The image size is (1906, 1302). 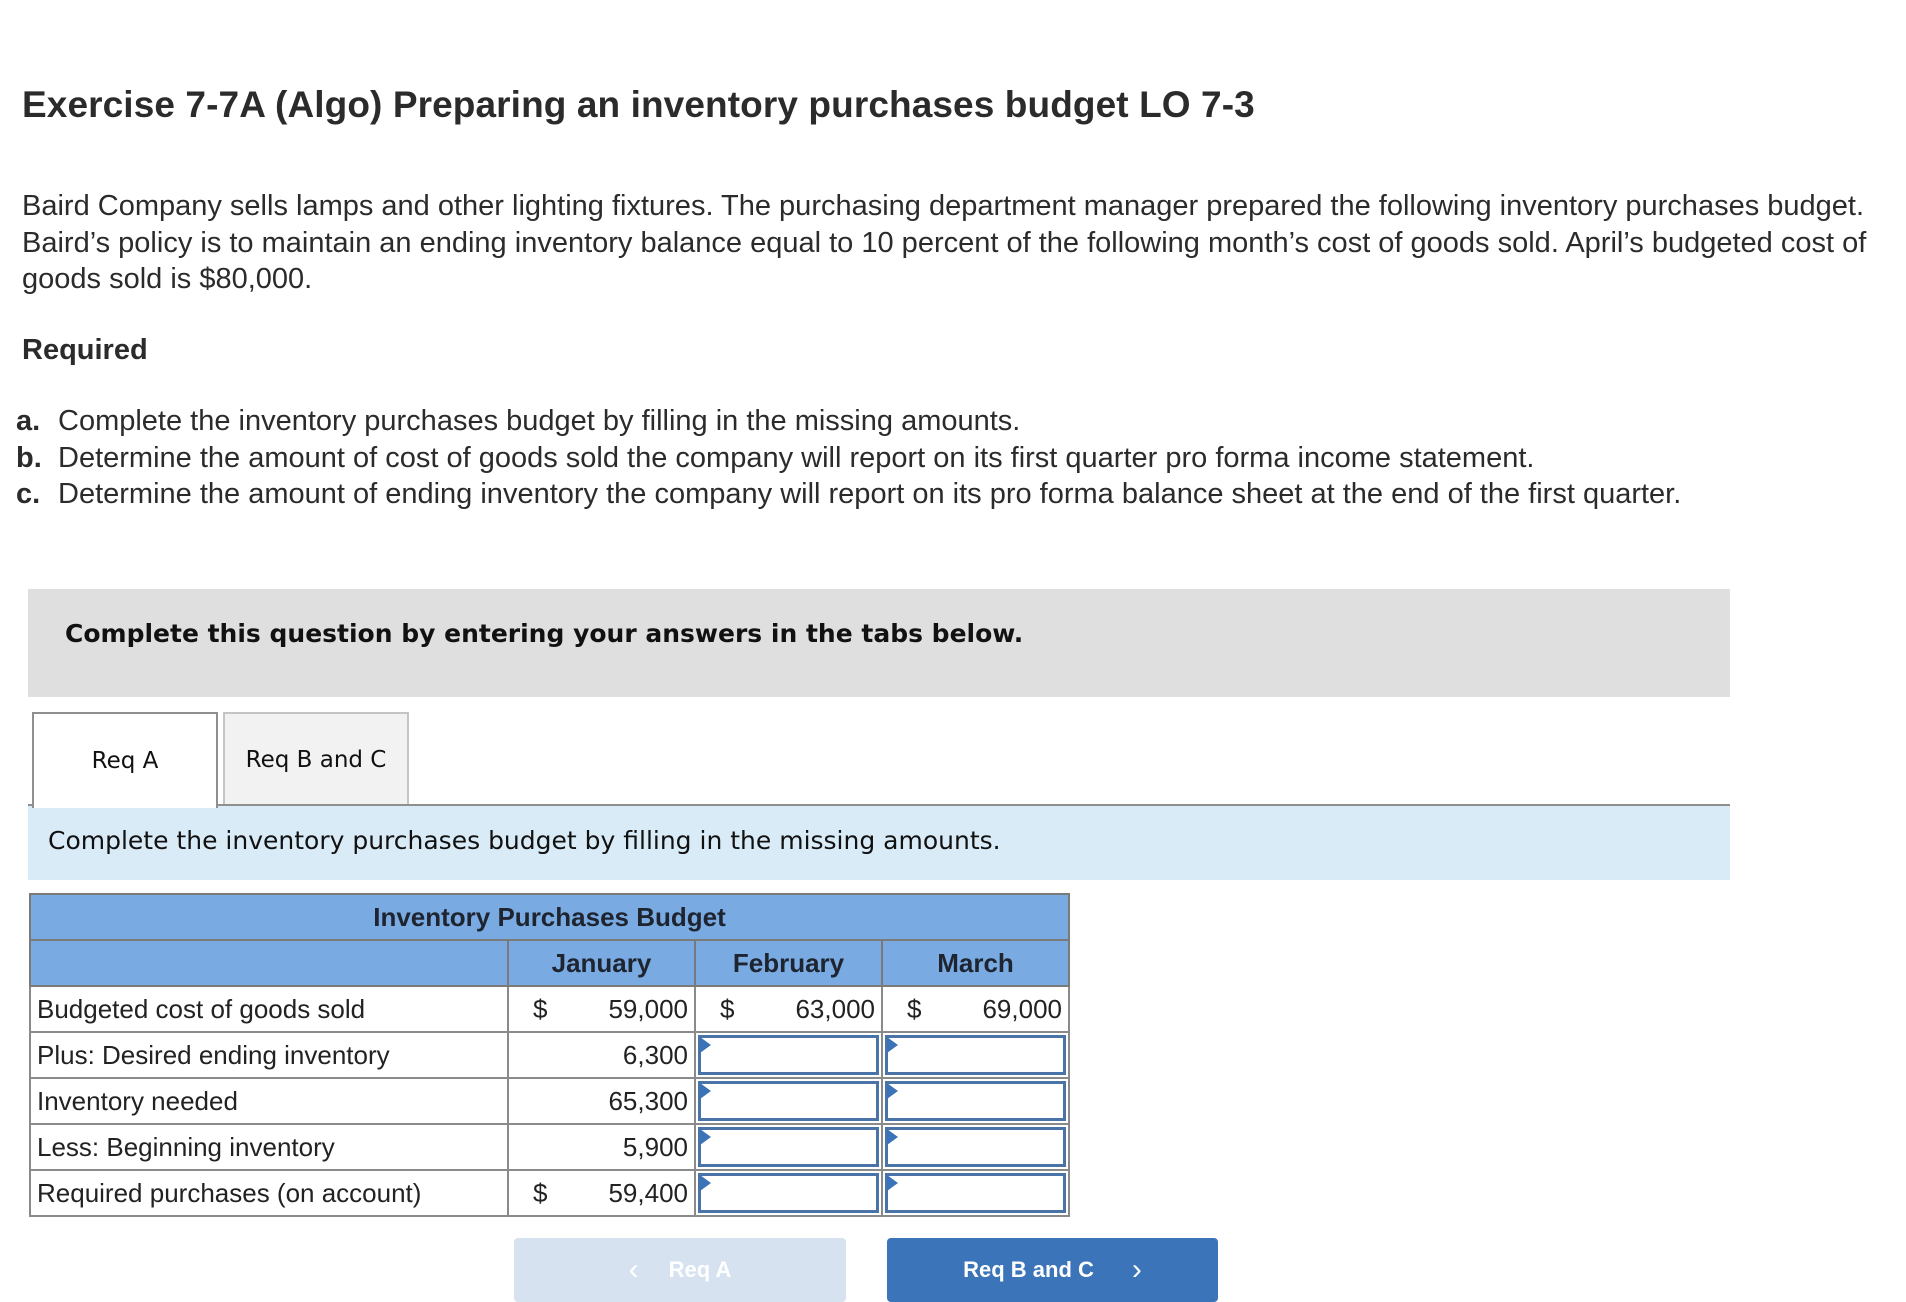 What do you see at coordinates (1028, 1269) in the screenshot?
I see `next-button-label: Req B and C` at bounding box center [1028, 1269].